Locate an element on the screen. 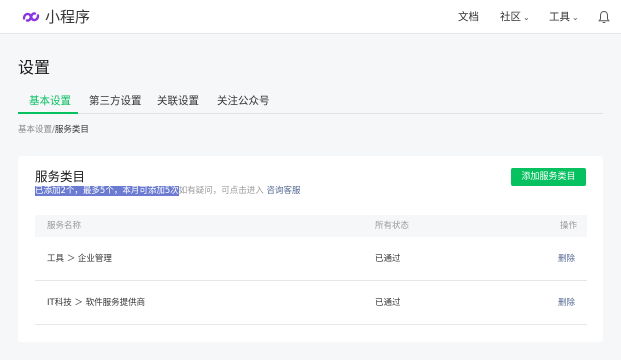 Image resolution: width=621 pixels, height=360 pixels. page-title: 设置 is located at coordinates (34, 67).